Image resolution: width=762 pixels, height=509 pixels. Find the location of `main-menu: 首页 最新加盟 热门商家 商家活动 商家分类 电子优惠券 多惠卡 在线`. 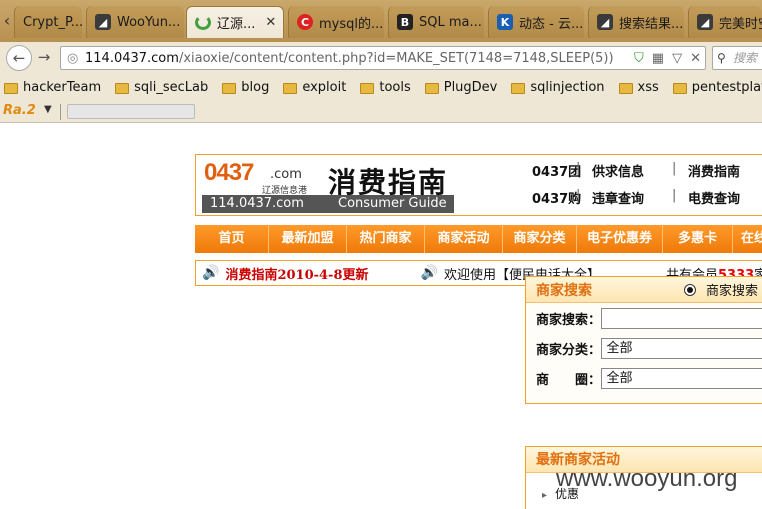

main-menu: 首页 最新加盟 热门商家 商家活动 商家分类 电子优惠券 多惠卡 在线 is located at coordinates (478, 239).